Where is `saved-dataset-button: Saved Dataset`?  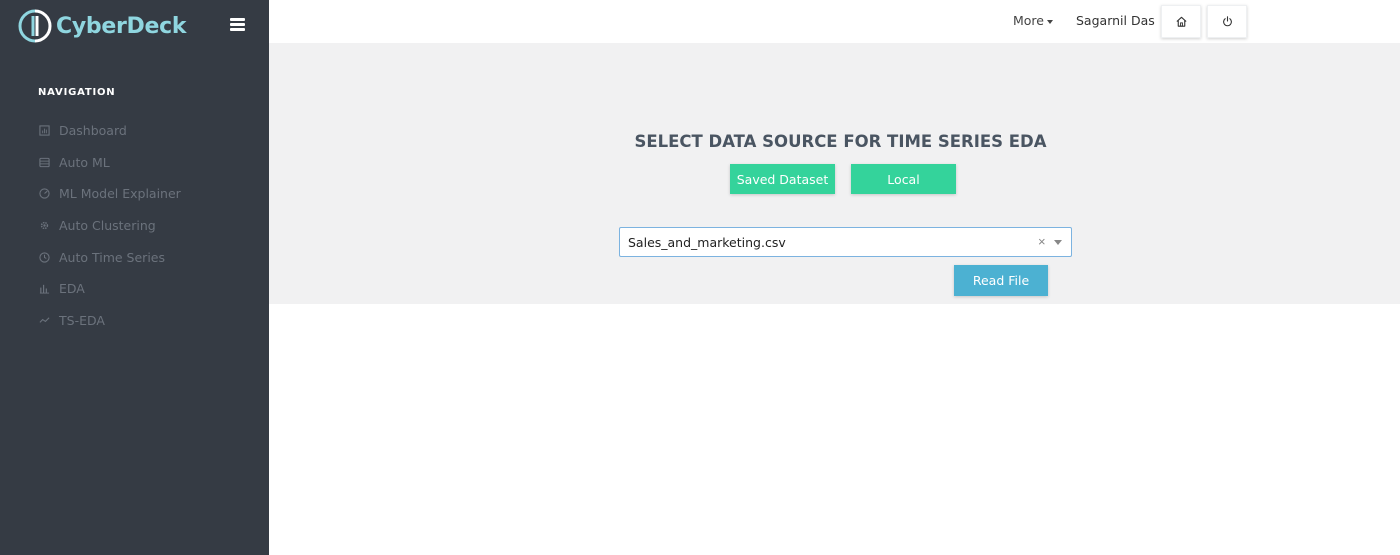 saved-dataset-button: Saved Dataset is located at coordinates (782, 179).